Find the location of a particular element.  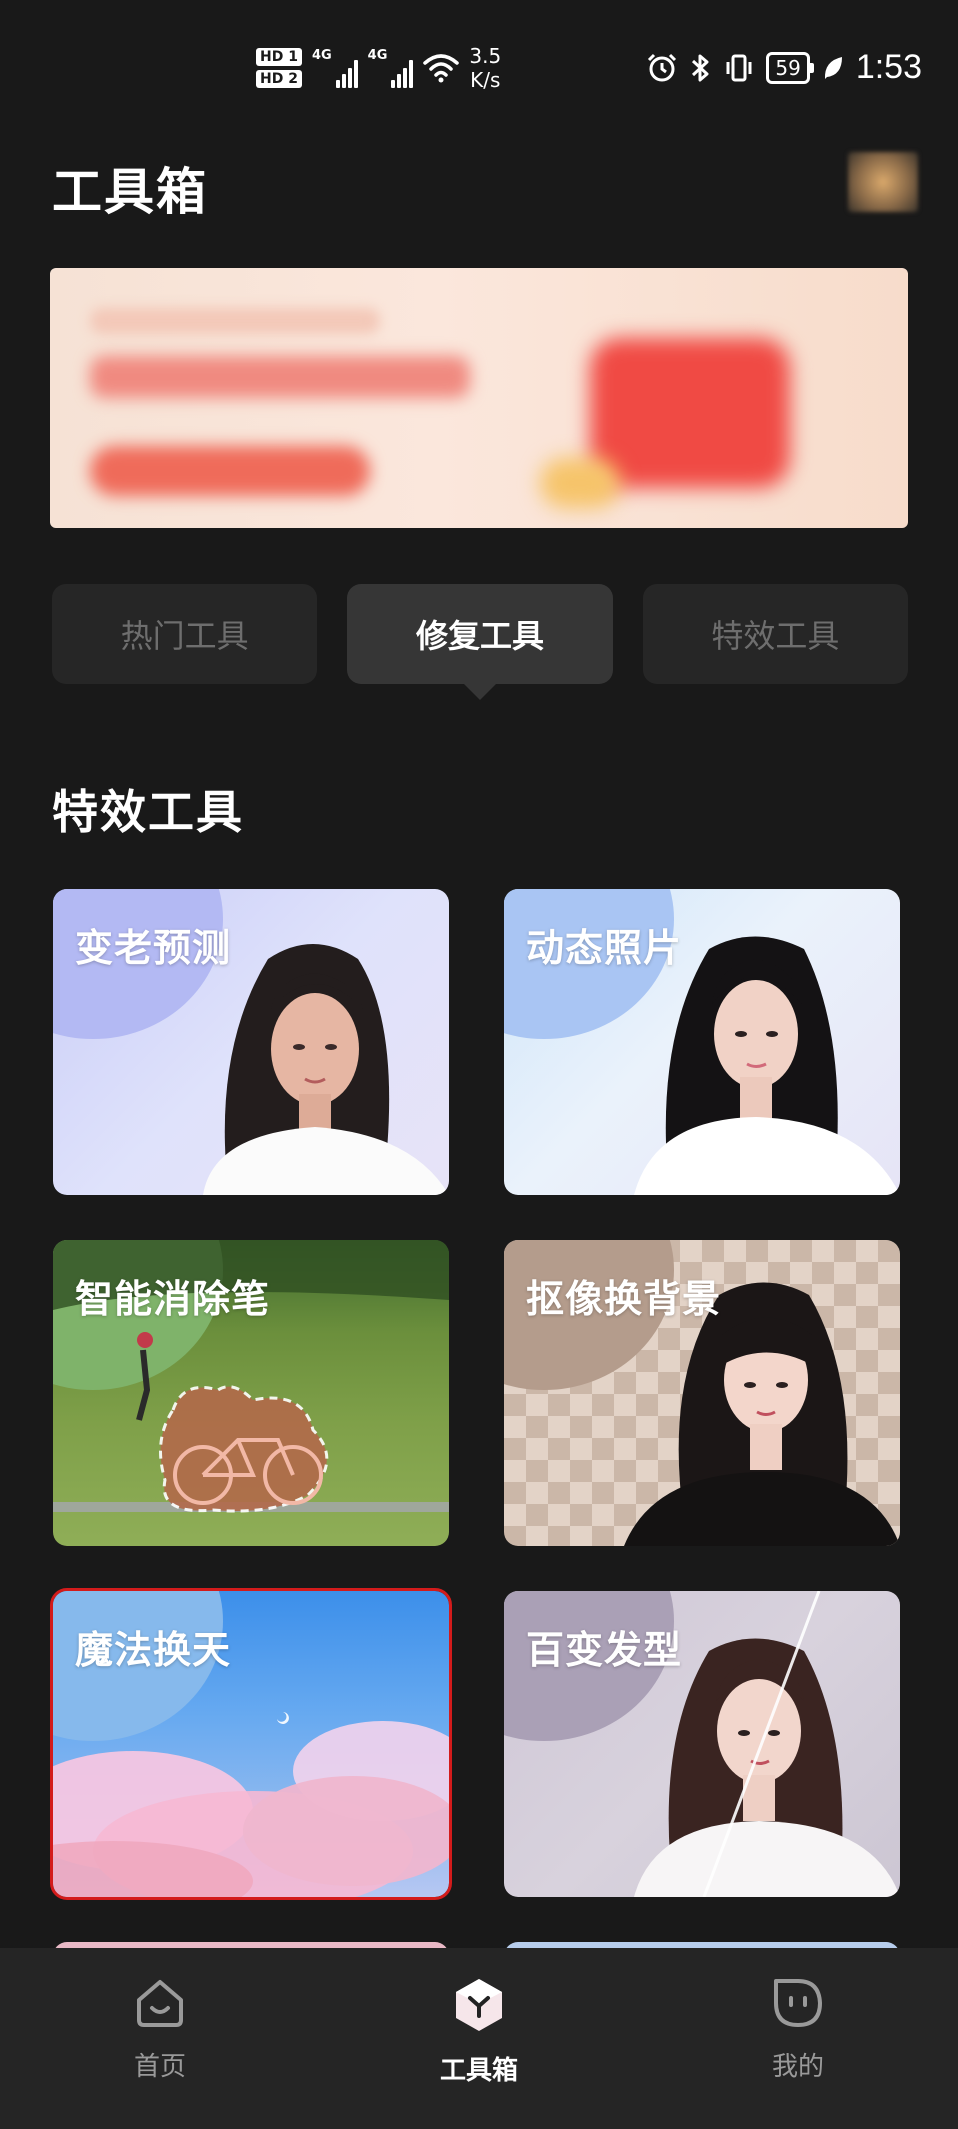

battery-icon: 59 is located at coordinates (790, 67).